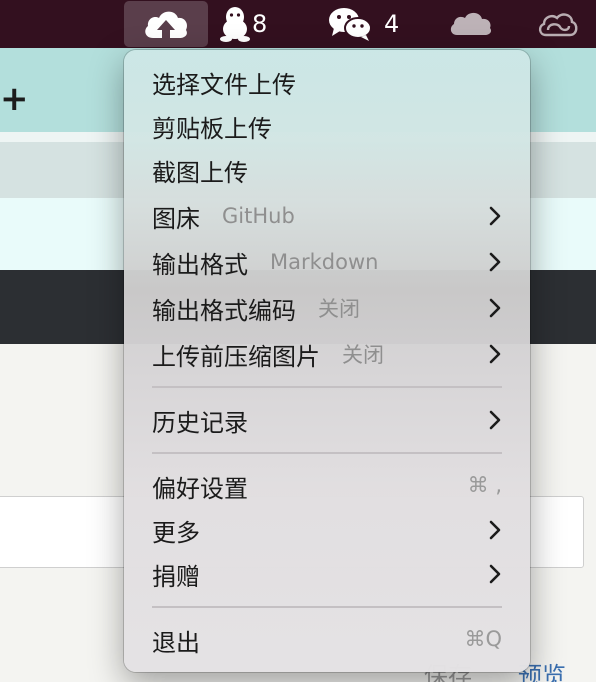 The image size is (596, 682). What do you see at coordinates (236, 356) in the screenshot?
I see `menu-item-label: 上传前压缩图片` at bounding box center [236, 356].